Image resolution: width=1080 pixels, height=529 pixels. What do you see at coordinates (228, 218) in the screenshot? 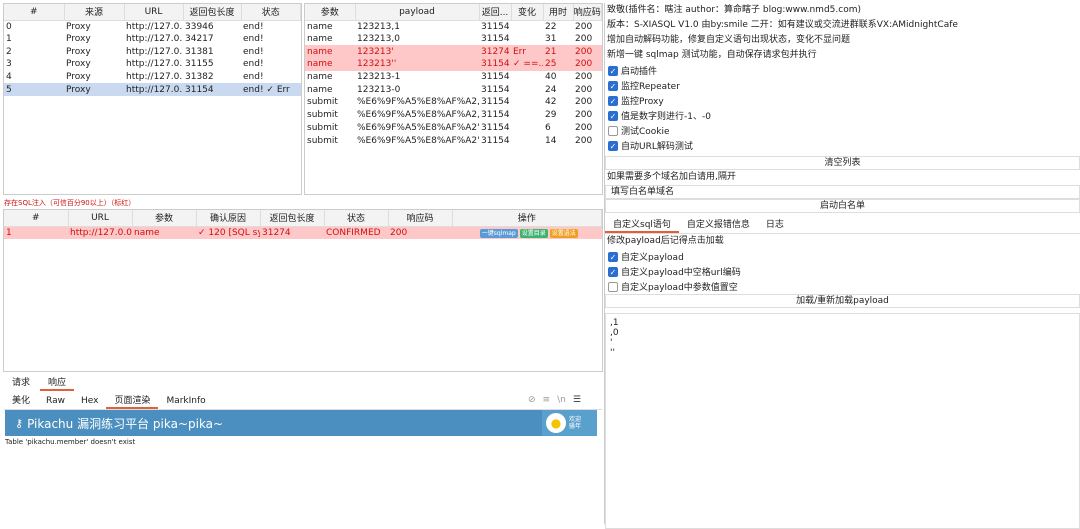
I see `column-header: 确认原因` at bounding box center [228, 218].